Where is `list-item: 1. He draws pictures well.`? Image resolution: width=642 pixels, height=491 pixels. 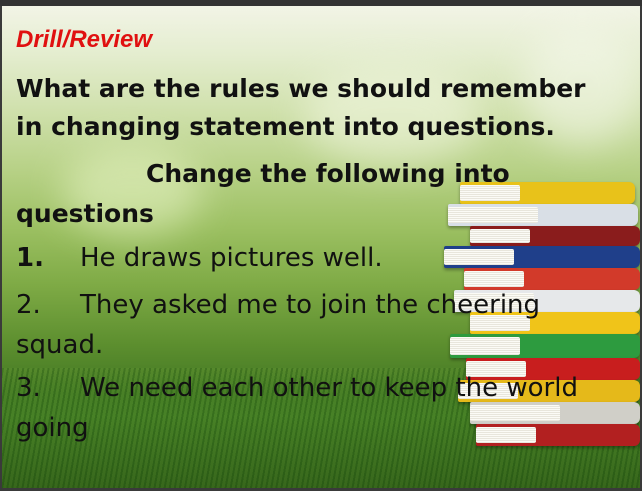
list-item: 1. He draws pictures well. is located at coordinates (316, 258).